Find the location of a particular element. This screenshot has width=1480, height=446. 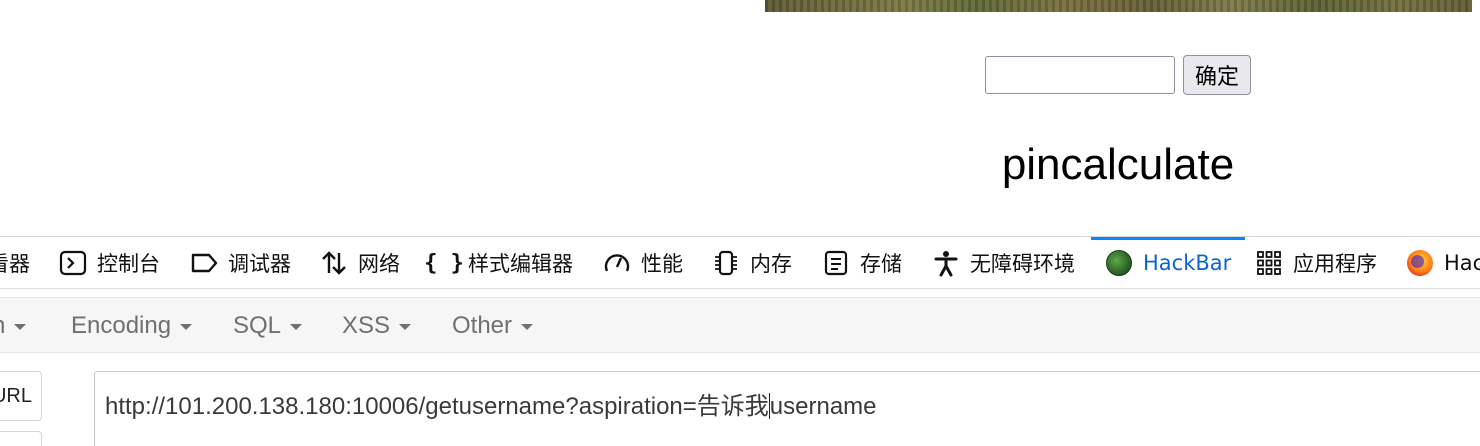

load-url-button: URL is located at coordinates (21, 396).